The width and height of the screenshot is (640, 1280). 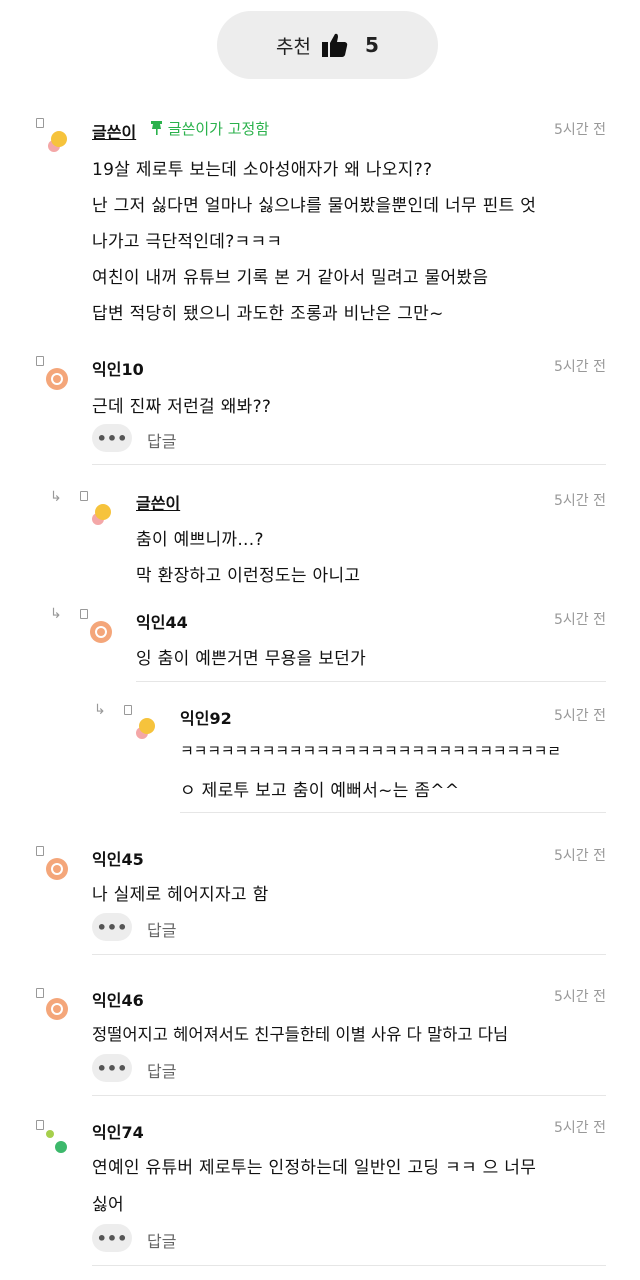 What do you see at coordinates (320, 644) in the screenshot?
I see `comment-item: ↳ 익인44 5시간 전 잉 춤이 예쁜거면 무용을 보던가` at bounding box center [320, 644].